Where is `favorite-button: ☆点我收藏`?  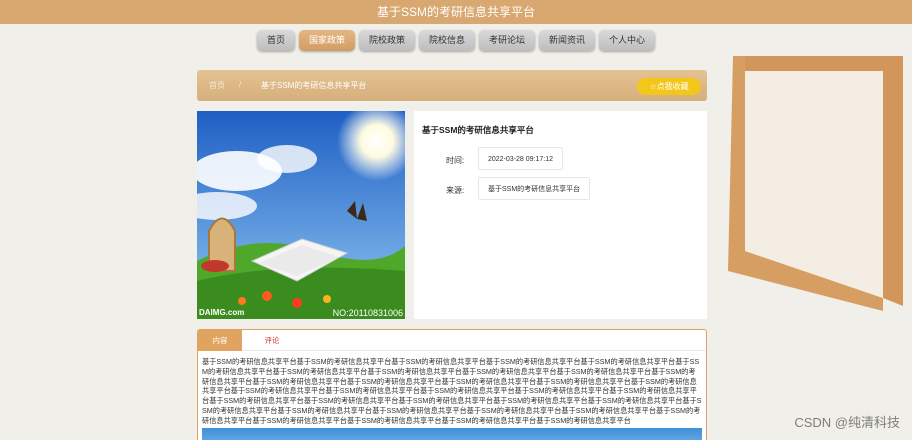 favorite-button: ☆点我收藏 is located at coordinates (669, 86).